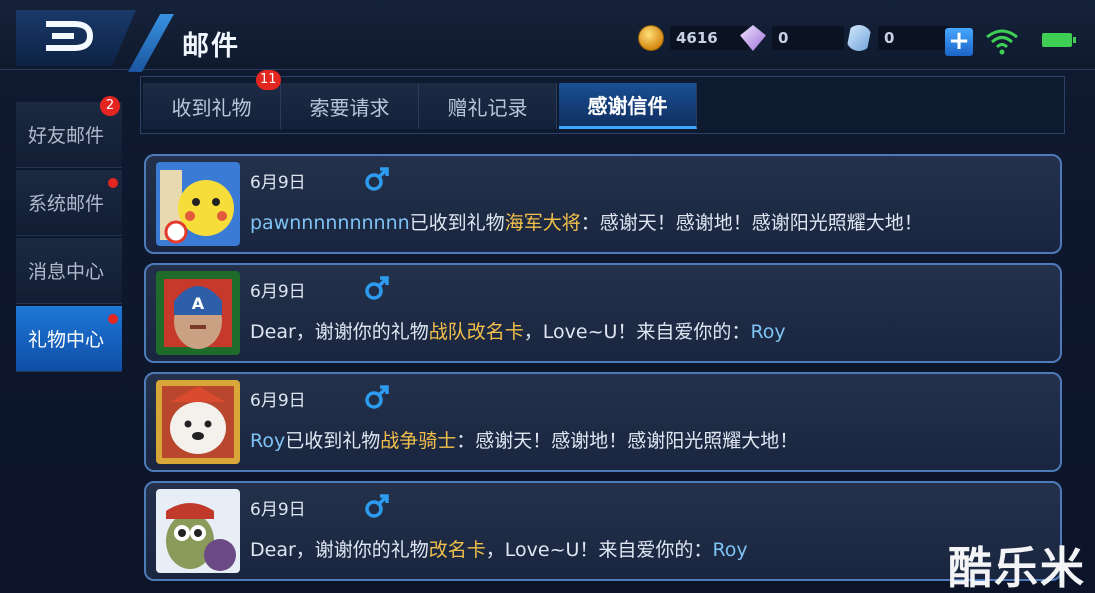 The image size is (1095, 593). Describe the element at coordinates (66, 272) in the screenshot. I see `sidebar-item-label: 消息中心` at that location.